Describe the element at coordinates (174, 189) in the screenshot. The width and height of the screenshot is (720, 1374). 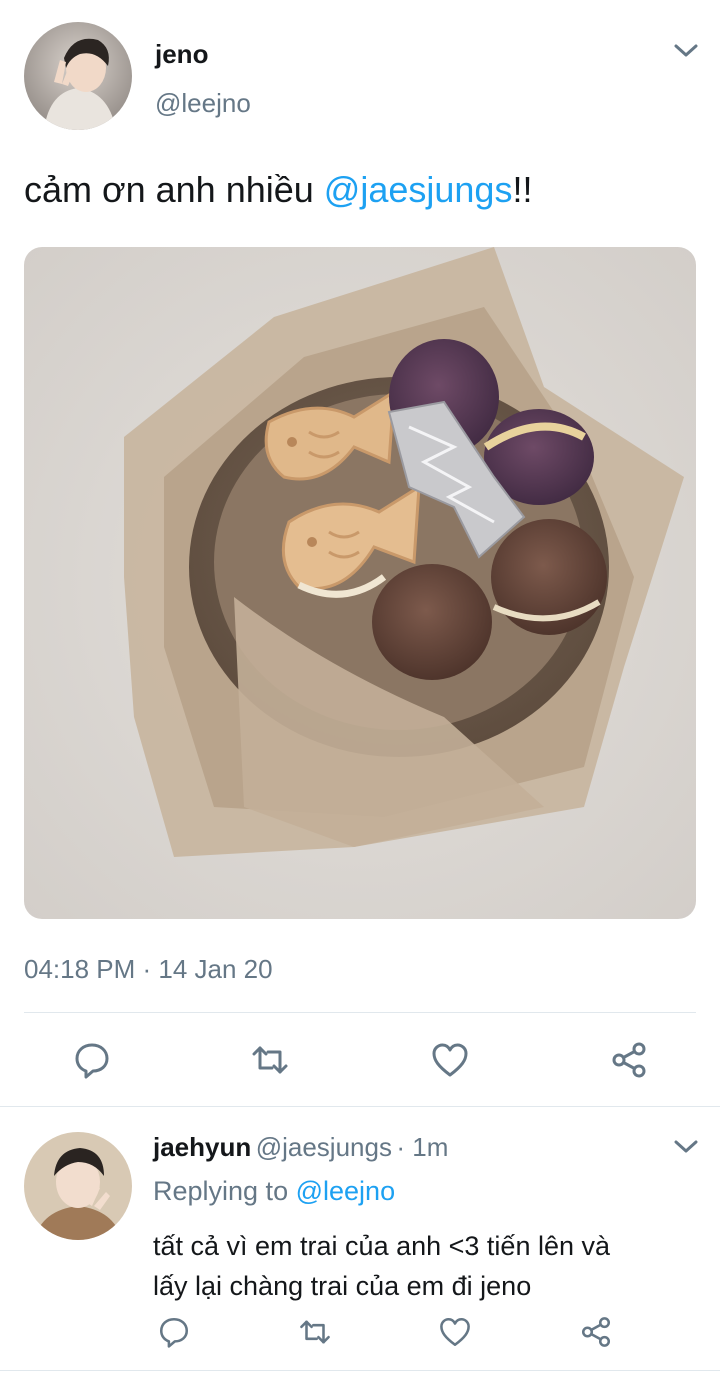
I see `tweet-text-body: cảm ơn anh nhiều` at that location.